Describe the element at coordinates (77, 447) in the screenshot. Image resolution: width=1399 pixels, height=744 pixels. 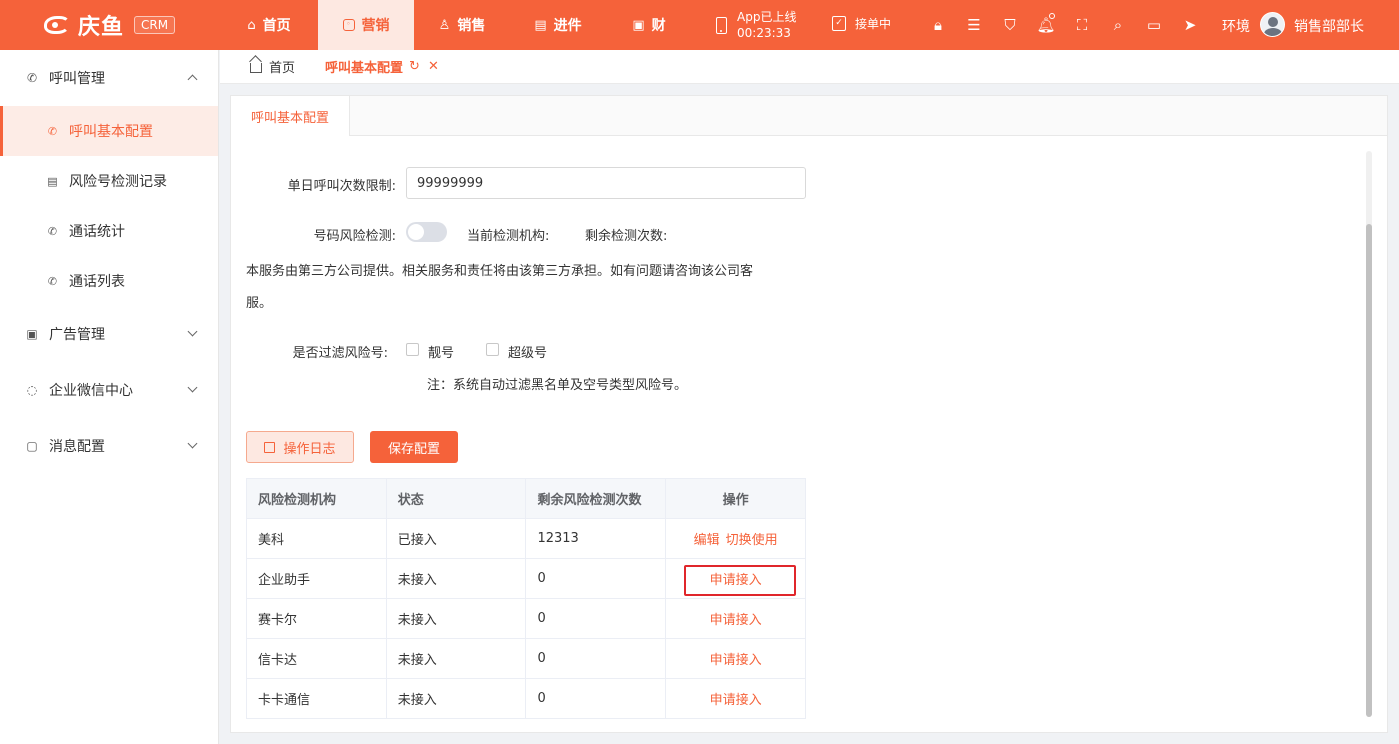
I see `sidebar-group-label: 消息配置` at that location.